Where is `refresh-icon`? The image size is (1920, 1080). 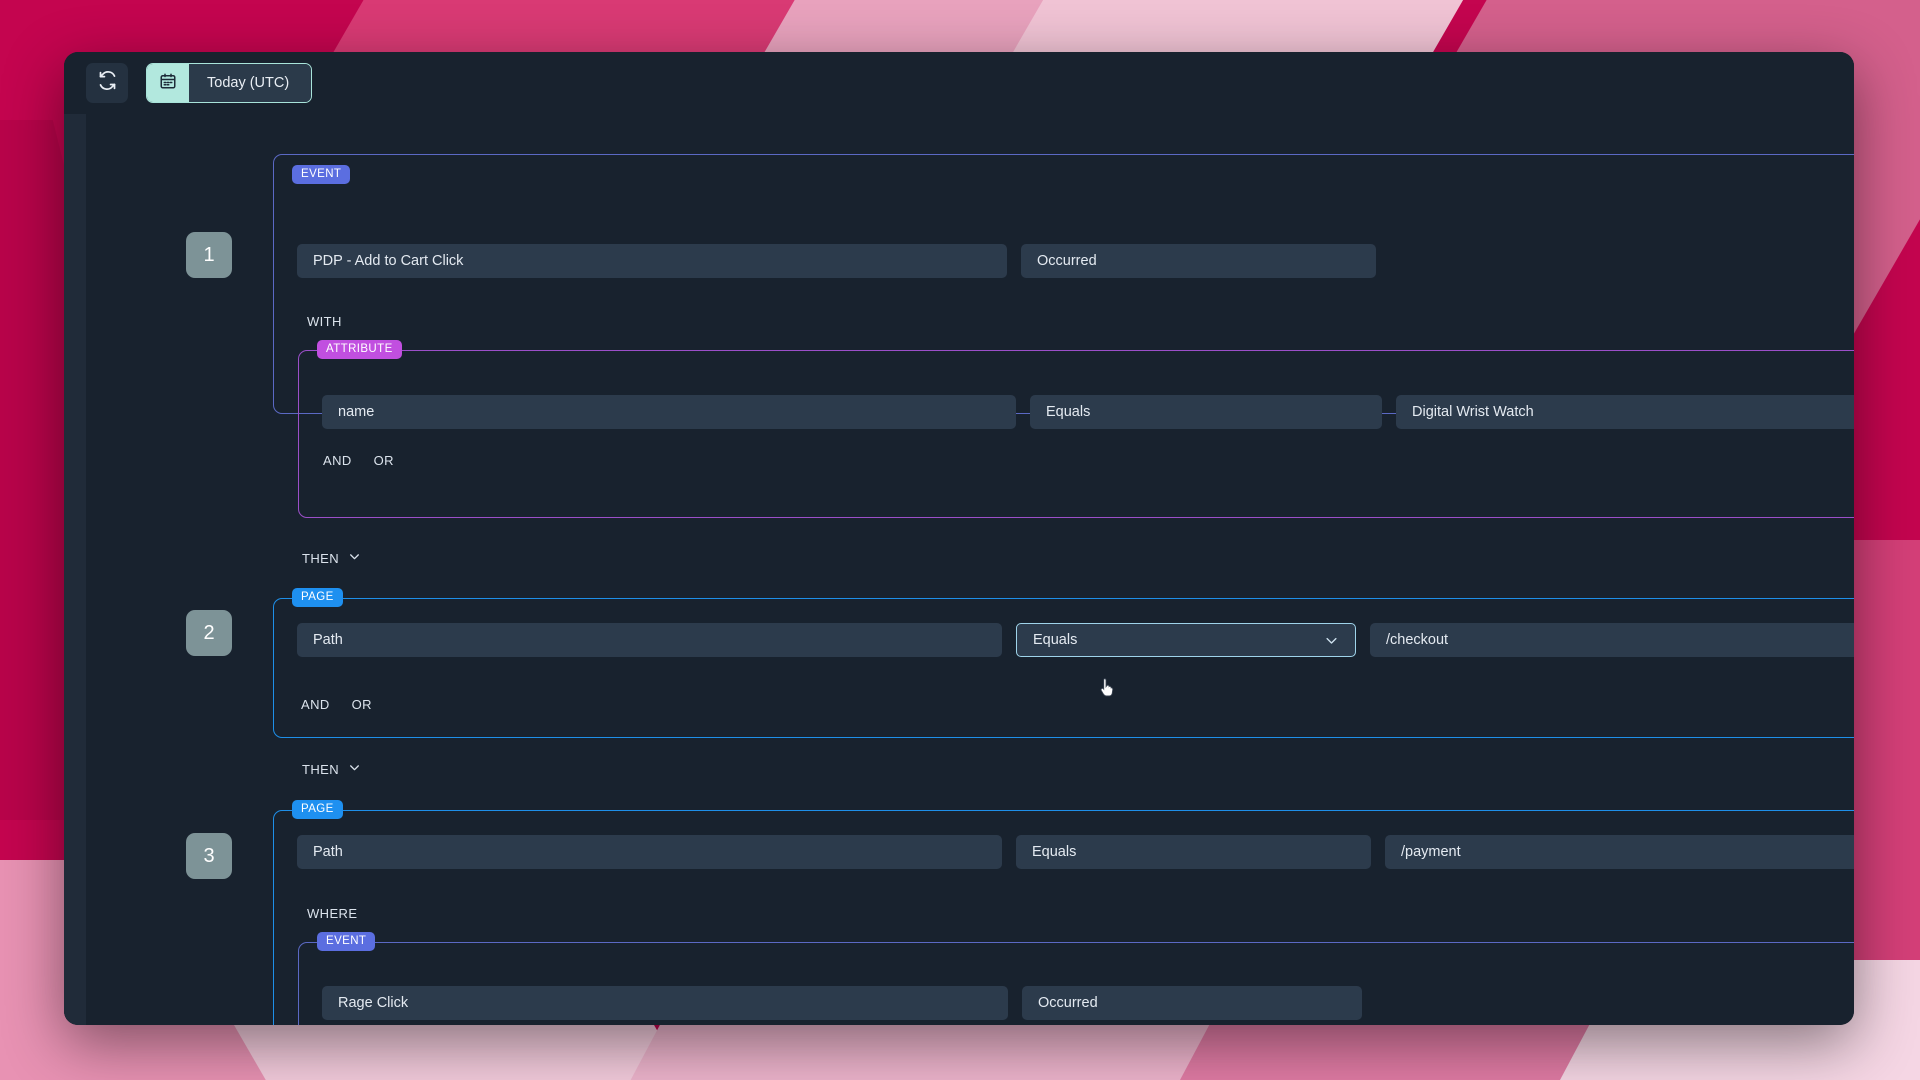 refresh-icon is located at coordinates (107, 83).